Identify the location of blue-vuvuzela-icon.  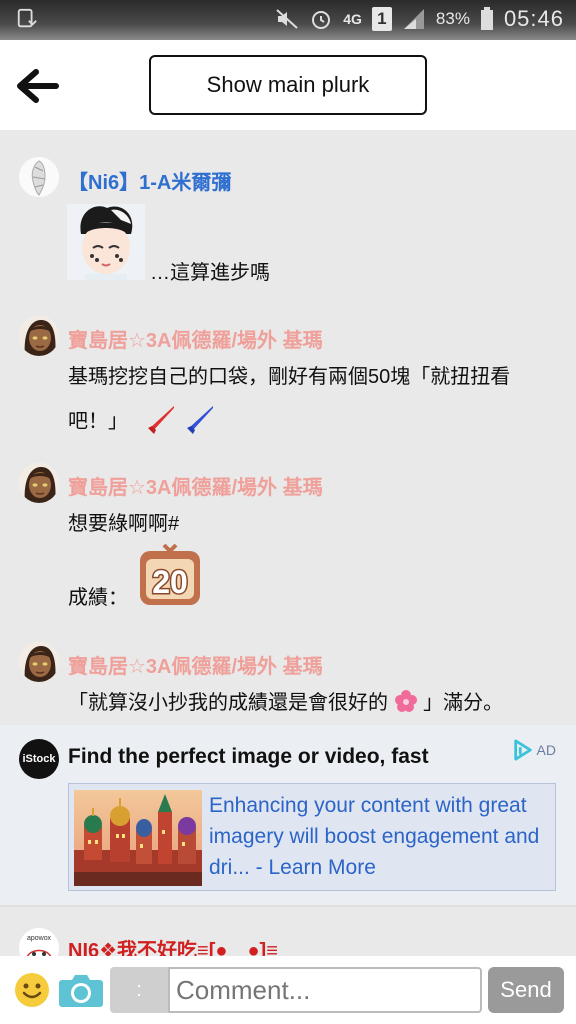
(200, 422).